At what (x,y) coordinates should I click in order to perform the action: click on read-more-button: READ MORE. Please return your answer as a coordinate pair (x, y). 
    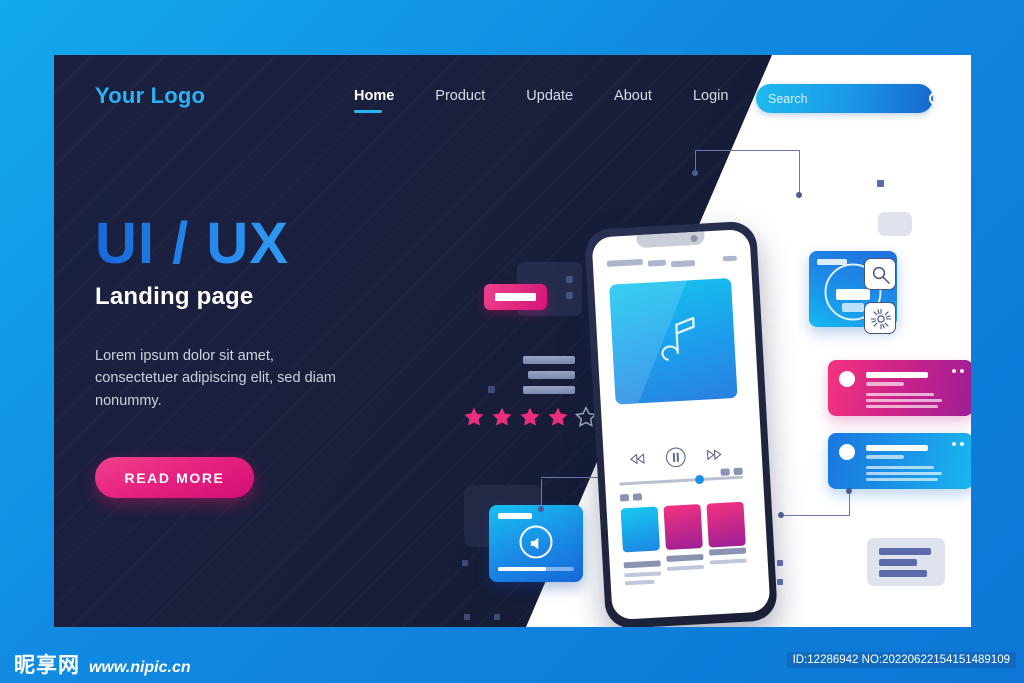
    Looking at the image, I should click on (174, 477).